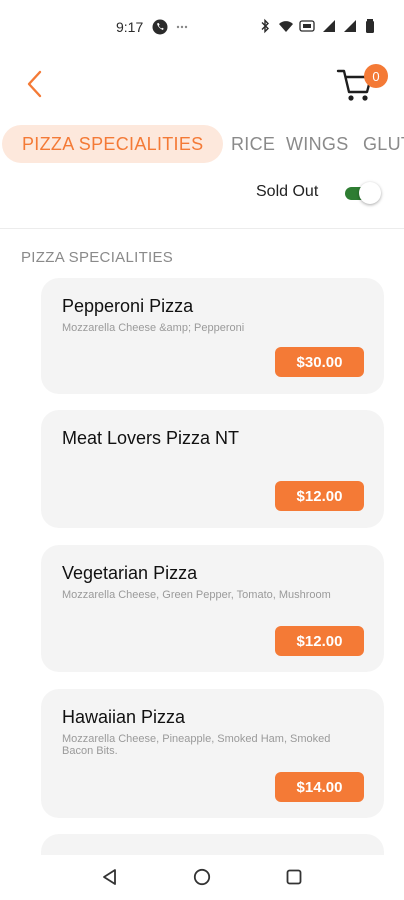 The height and width of the screenshot is (900, 404). I want to click on cart-count-badge: 0, so click(376, 76).